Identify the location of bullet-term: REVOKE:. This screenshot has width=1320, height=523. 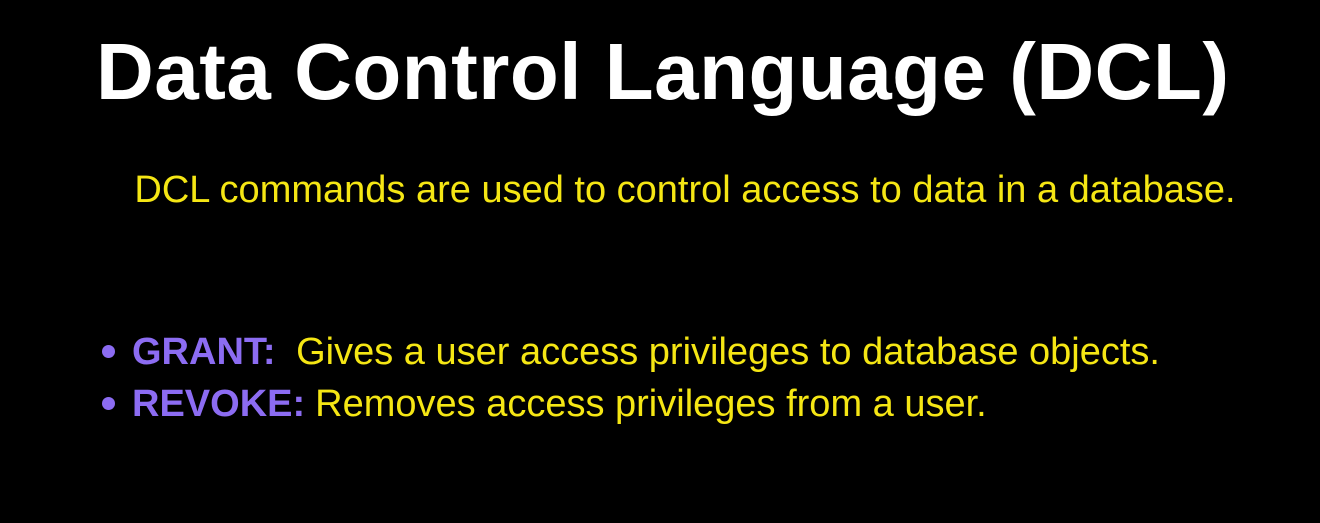
(219, 404).